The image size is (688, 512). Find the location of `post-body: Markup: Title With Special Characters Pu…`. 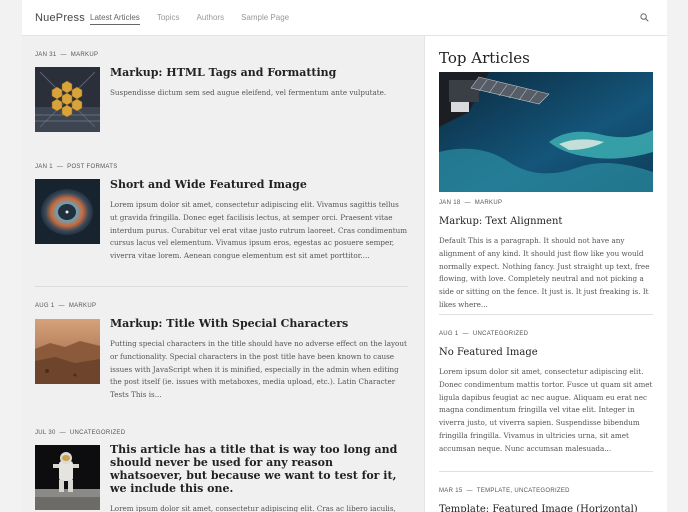

post-body: Markup: Title With Special Characters Pu… is located at coordinates (259, 359).